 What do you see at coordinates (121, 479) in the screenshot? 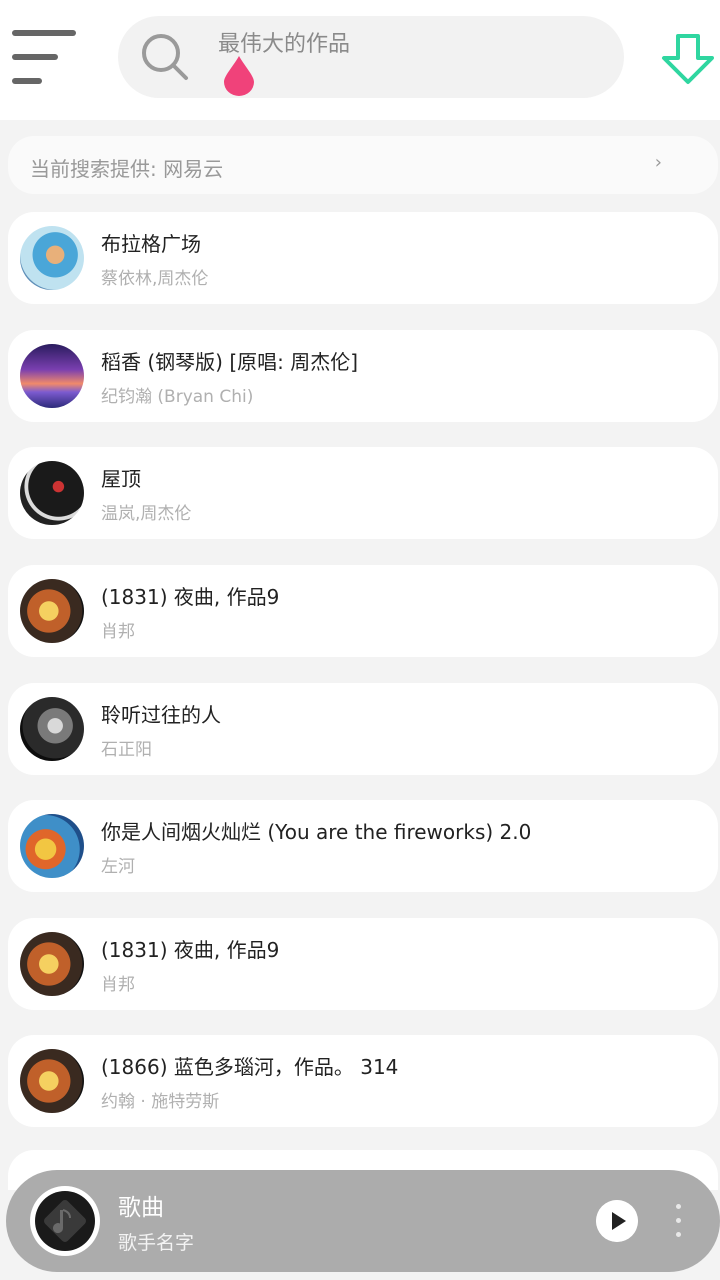
I see `song-title: 屋顶` at bounding box center [121, 479].